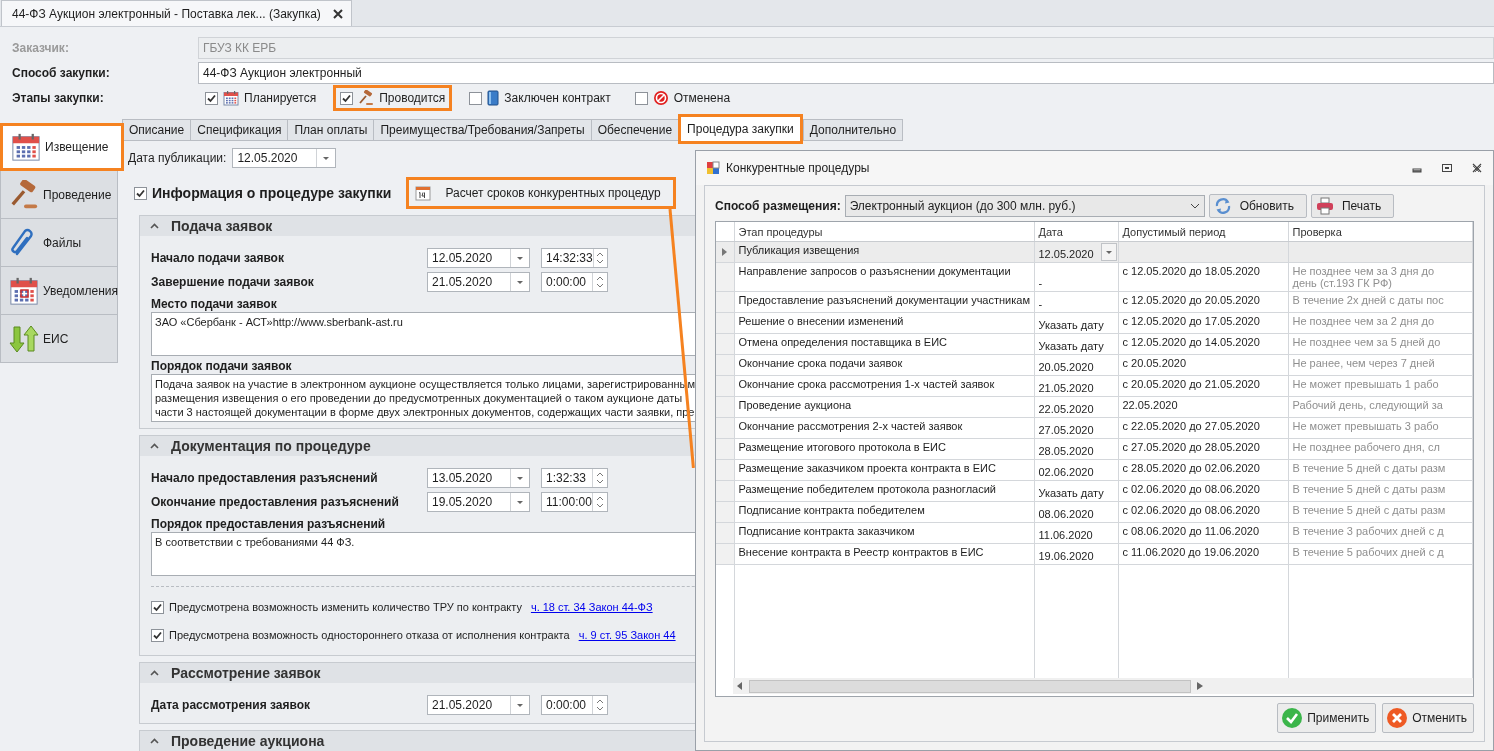 This screenshot has width=1494, height=751. What do you see at coordinates (970, 686) in the screenshot?
I see `scroll-thumb` at bounding box center [970, 686].